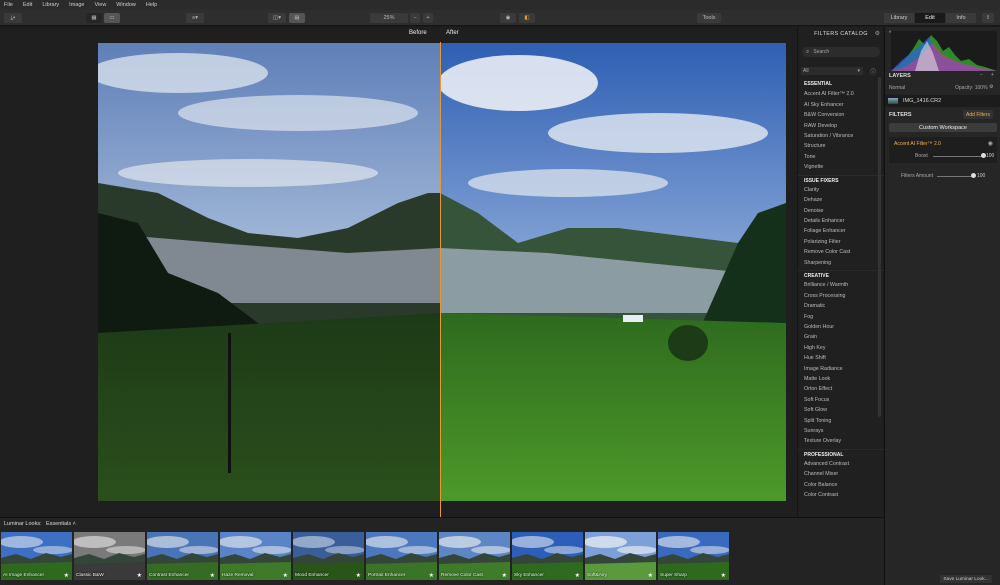 The height and width of the screenshot is (585, 1000). What do you see at coordinates (961, 18) in the screenshot?
I see `tab-info: Info` at bounding box center [961, 18].